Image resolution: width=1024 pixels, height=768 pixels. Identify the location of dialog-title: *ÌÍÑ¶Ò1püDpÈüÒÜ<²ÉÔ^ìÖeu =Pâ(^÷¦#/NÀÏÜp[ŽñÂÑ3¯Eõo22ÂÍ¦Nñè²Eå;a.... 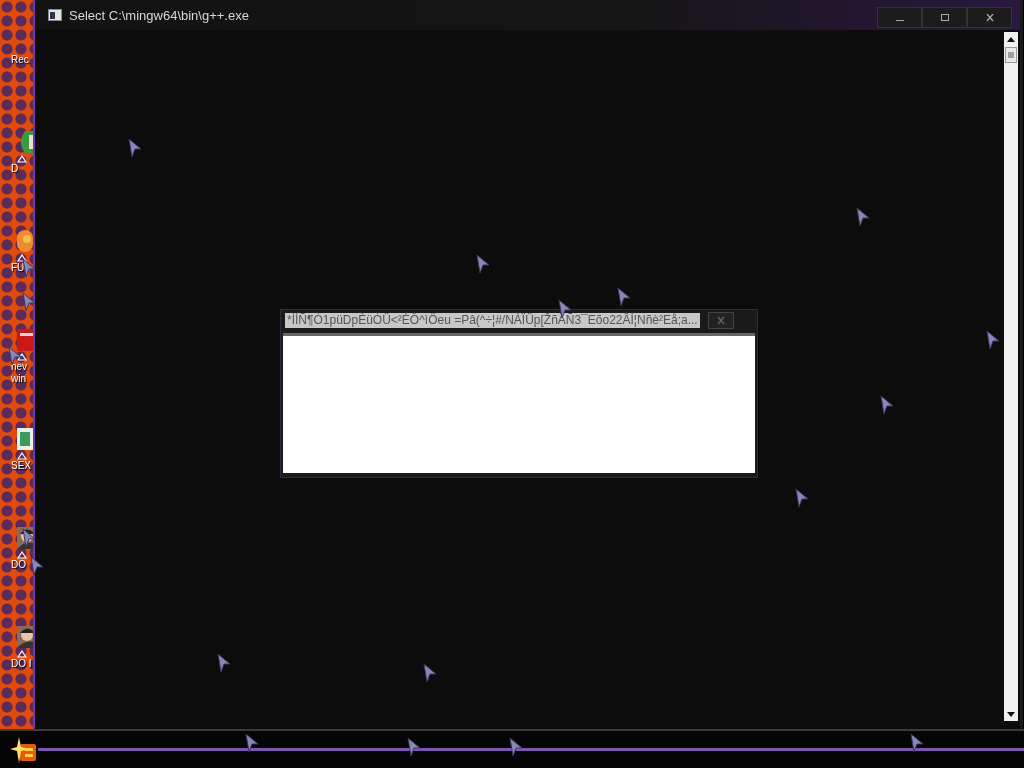
(492, 320).